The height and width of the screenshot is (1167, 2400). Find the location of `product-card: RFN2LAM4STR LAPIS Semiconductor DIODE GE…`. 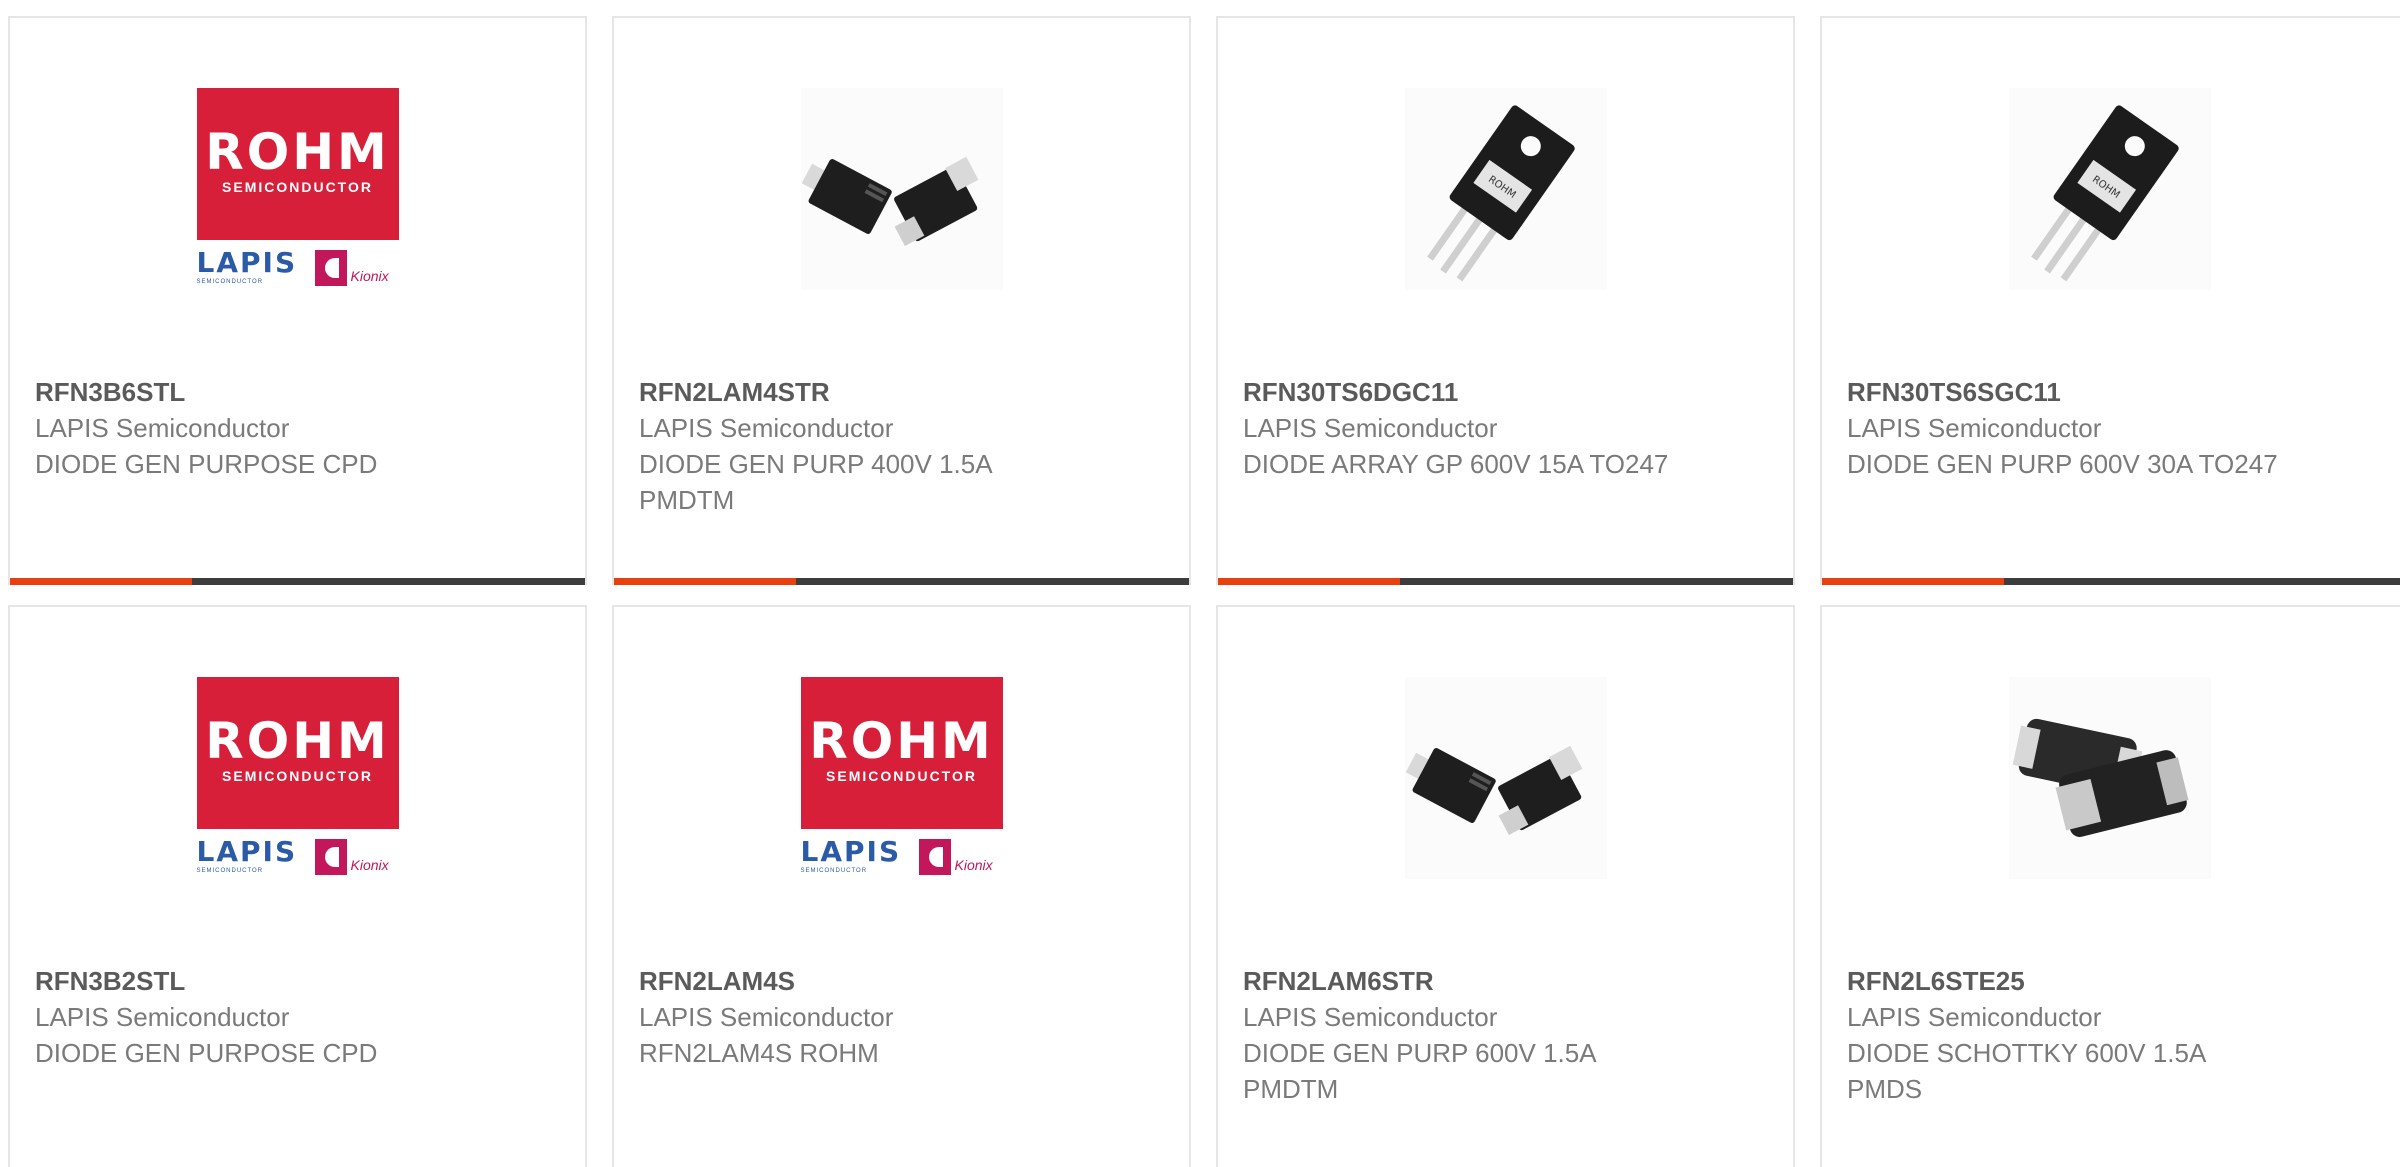

product-card: RFN2LAM4STR LAPIS Semiconductor DIODE GE… is located at coordinates (901, 300).